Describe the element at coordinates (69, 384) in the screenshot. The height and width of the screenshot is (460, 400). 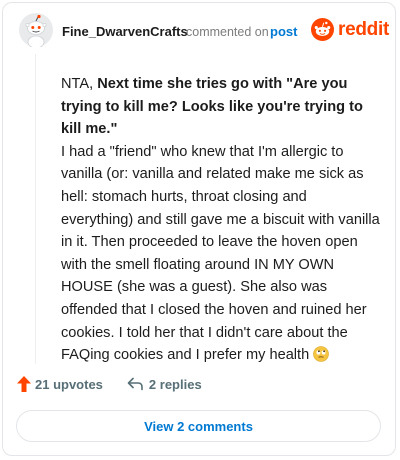
I see `upvote-count: 21 upvotes` at that location.